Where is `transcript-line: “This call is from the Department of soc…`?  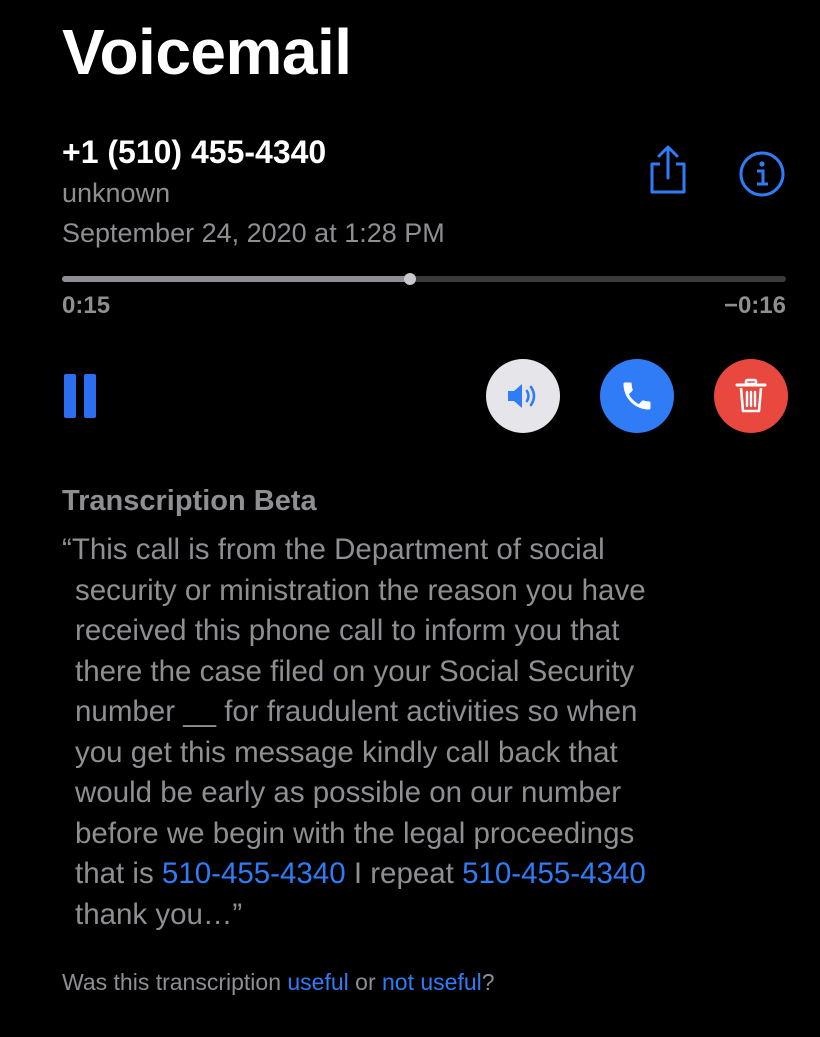
transcript-line: “This call is from the Department of soc… is located at coordinates (333, 549).